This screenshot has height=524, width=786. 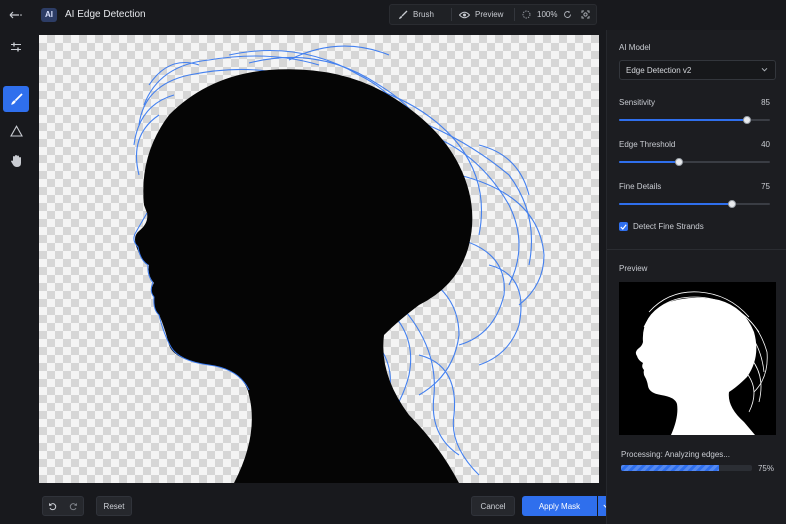 I want to click on triangle-icon, so click(x=16, y=131).